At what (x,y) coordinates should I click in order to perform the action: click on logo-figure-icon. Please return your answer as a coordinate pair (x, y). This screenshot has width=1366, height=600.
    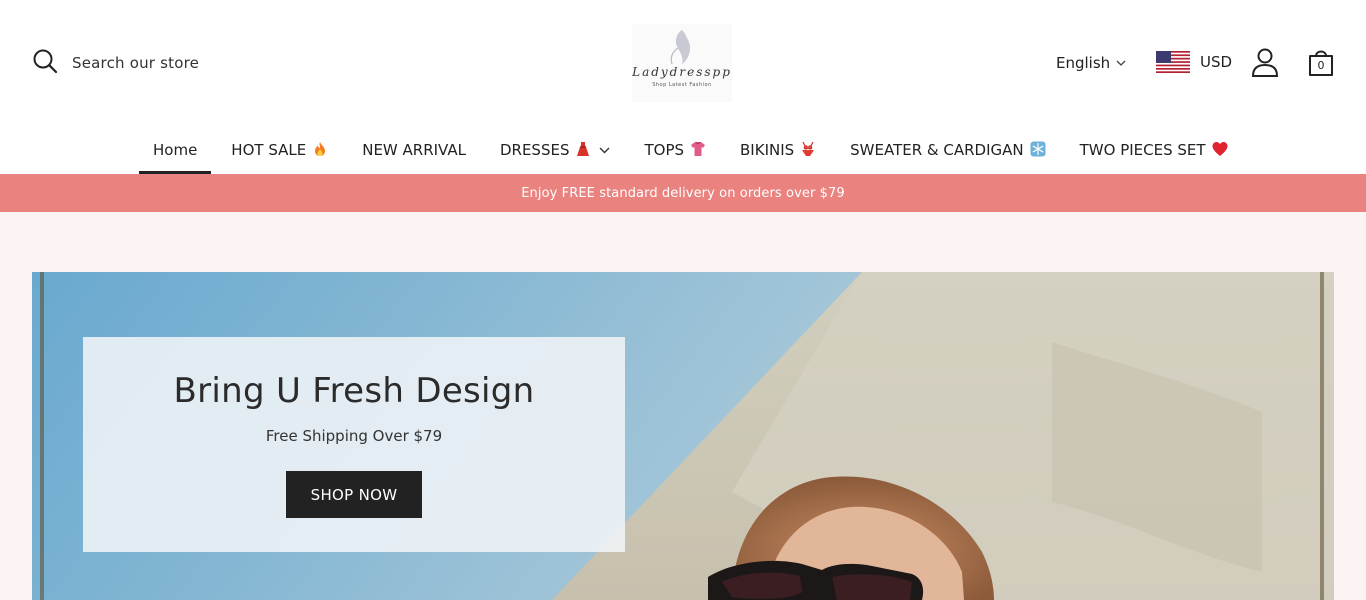
    Looking at the image, I should click on (680, 47).